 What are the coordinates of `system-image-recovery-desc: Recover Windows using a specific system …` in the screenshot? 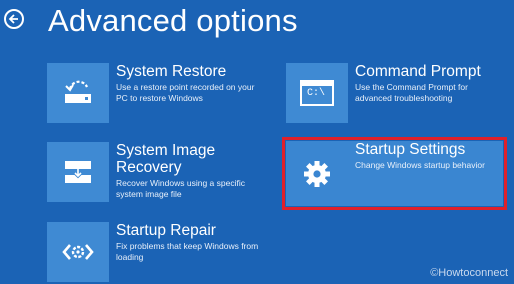 It's located at (180, 188).